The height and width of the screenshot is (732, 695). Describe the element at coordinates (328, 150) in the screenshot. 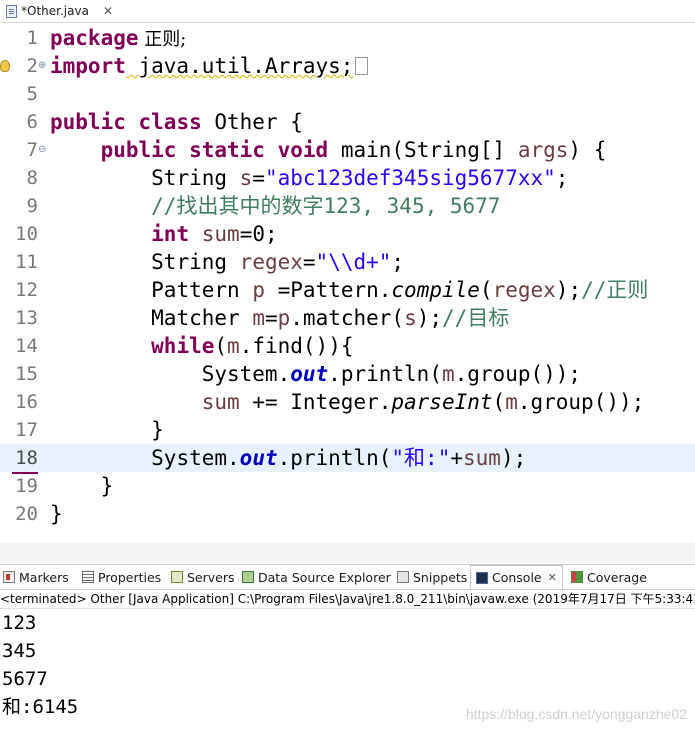

I see `code-text: public static void main(String[] args) {` at that location.